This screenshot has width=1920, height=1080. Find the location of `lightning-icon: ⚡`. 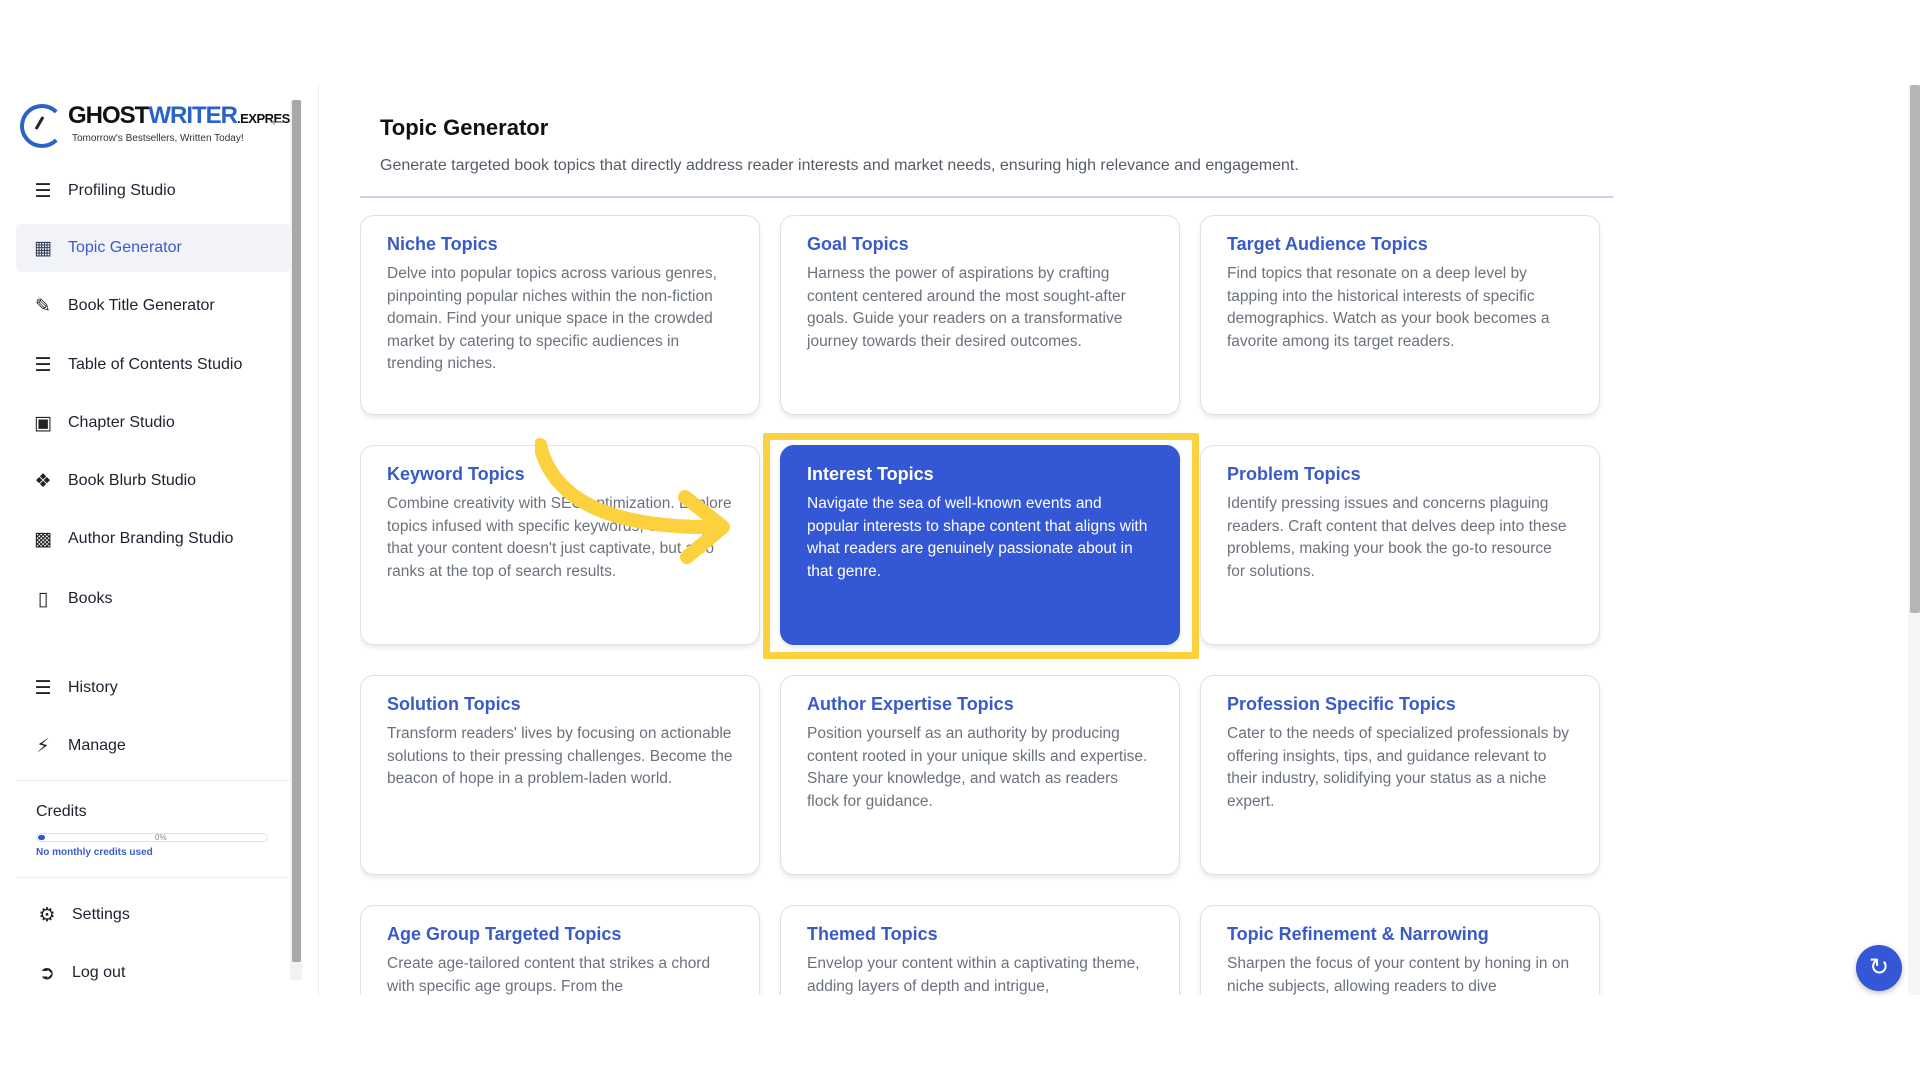

lightning-icon: ⚡ is located at coordinates (43, 746).